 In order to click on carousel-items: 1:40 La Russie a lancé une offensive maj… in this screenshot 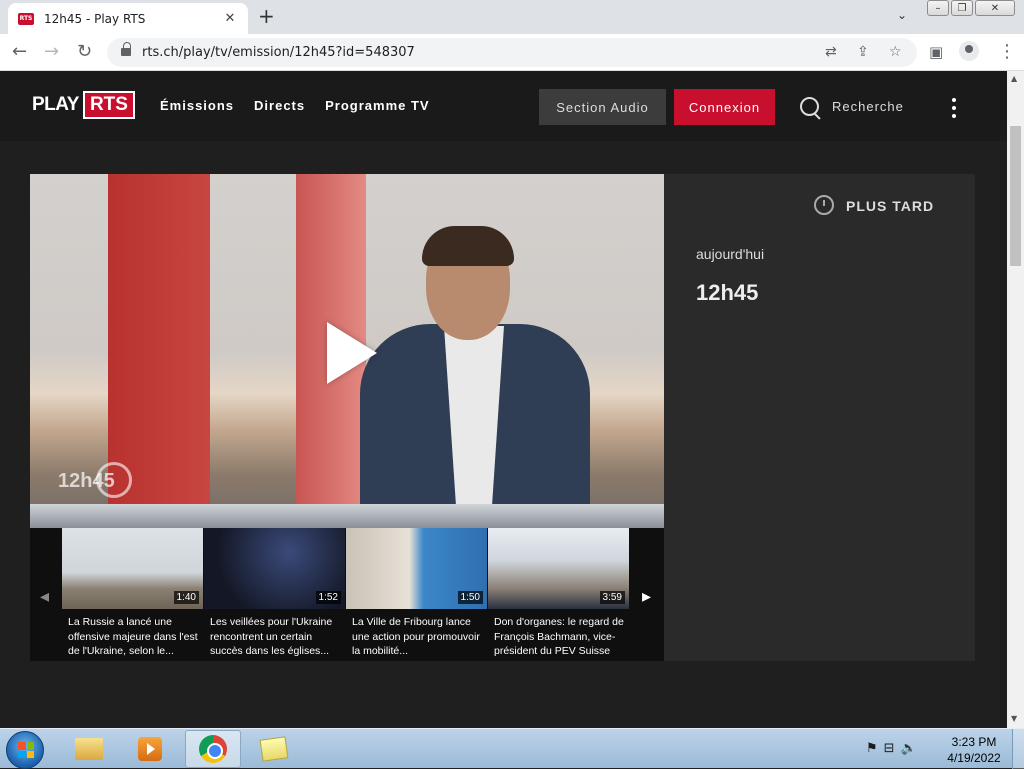, I will do `click(345, 594)`.